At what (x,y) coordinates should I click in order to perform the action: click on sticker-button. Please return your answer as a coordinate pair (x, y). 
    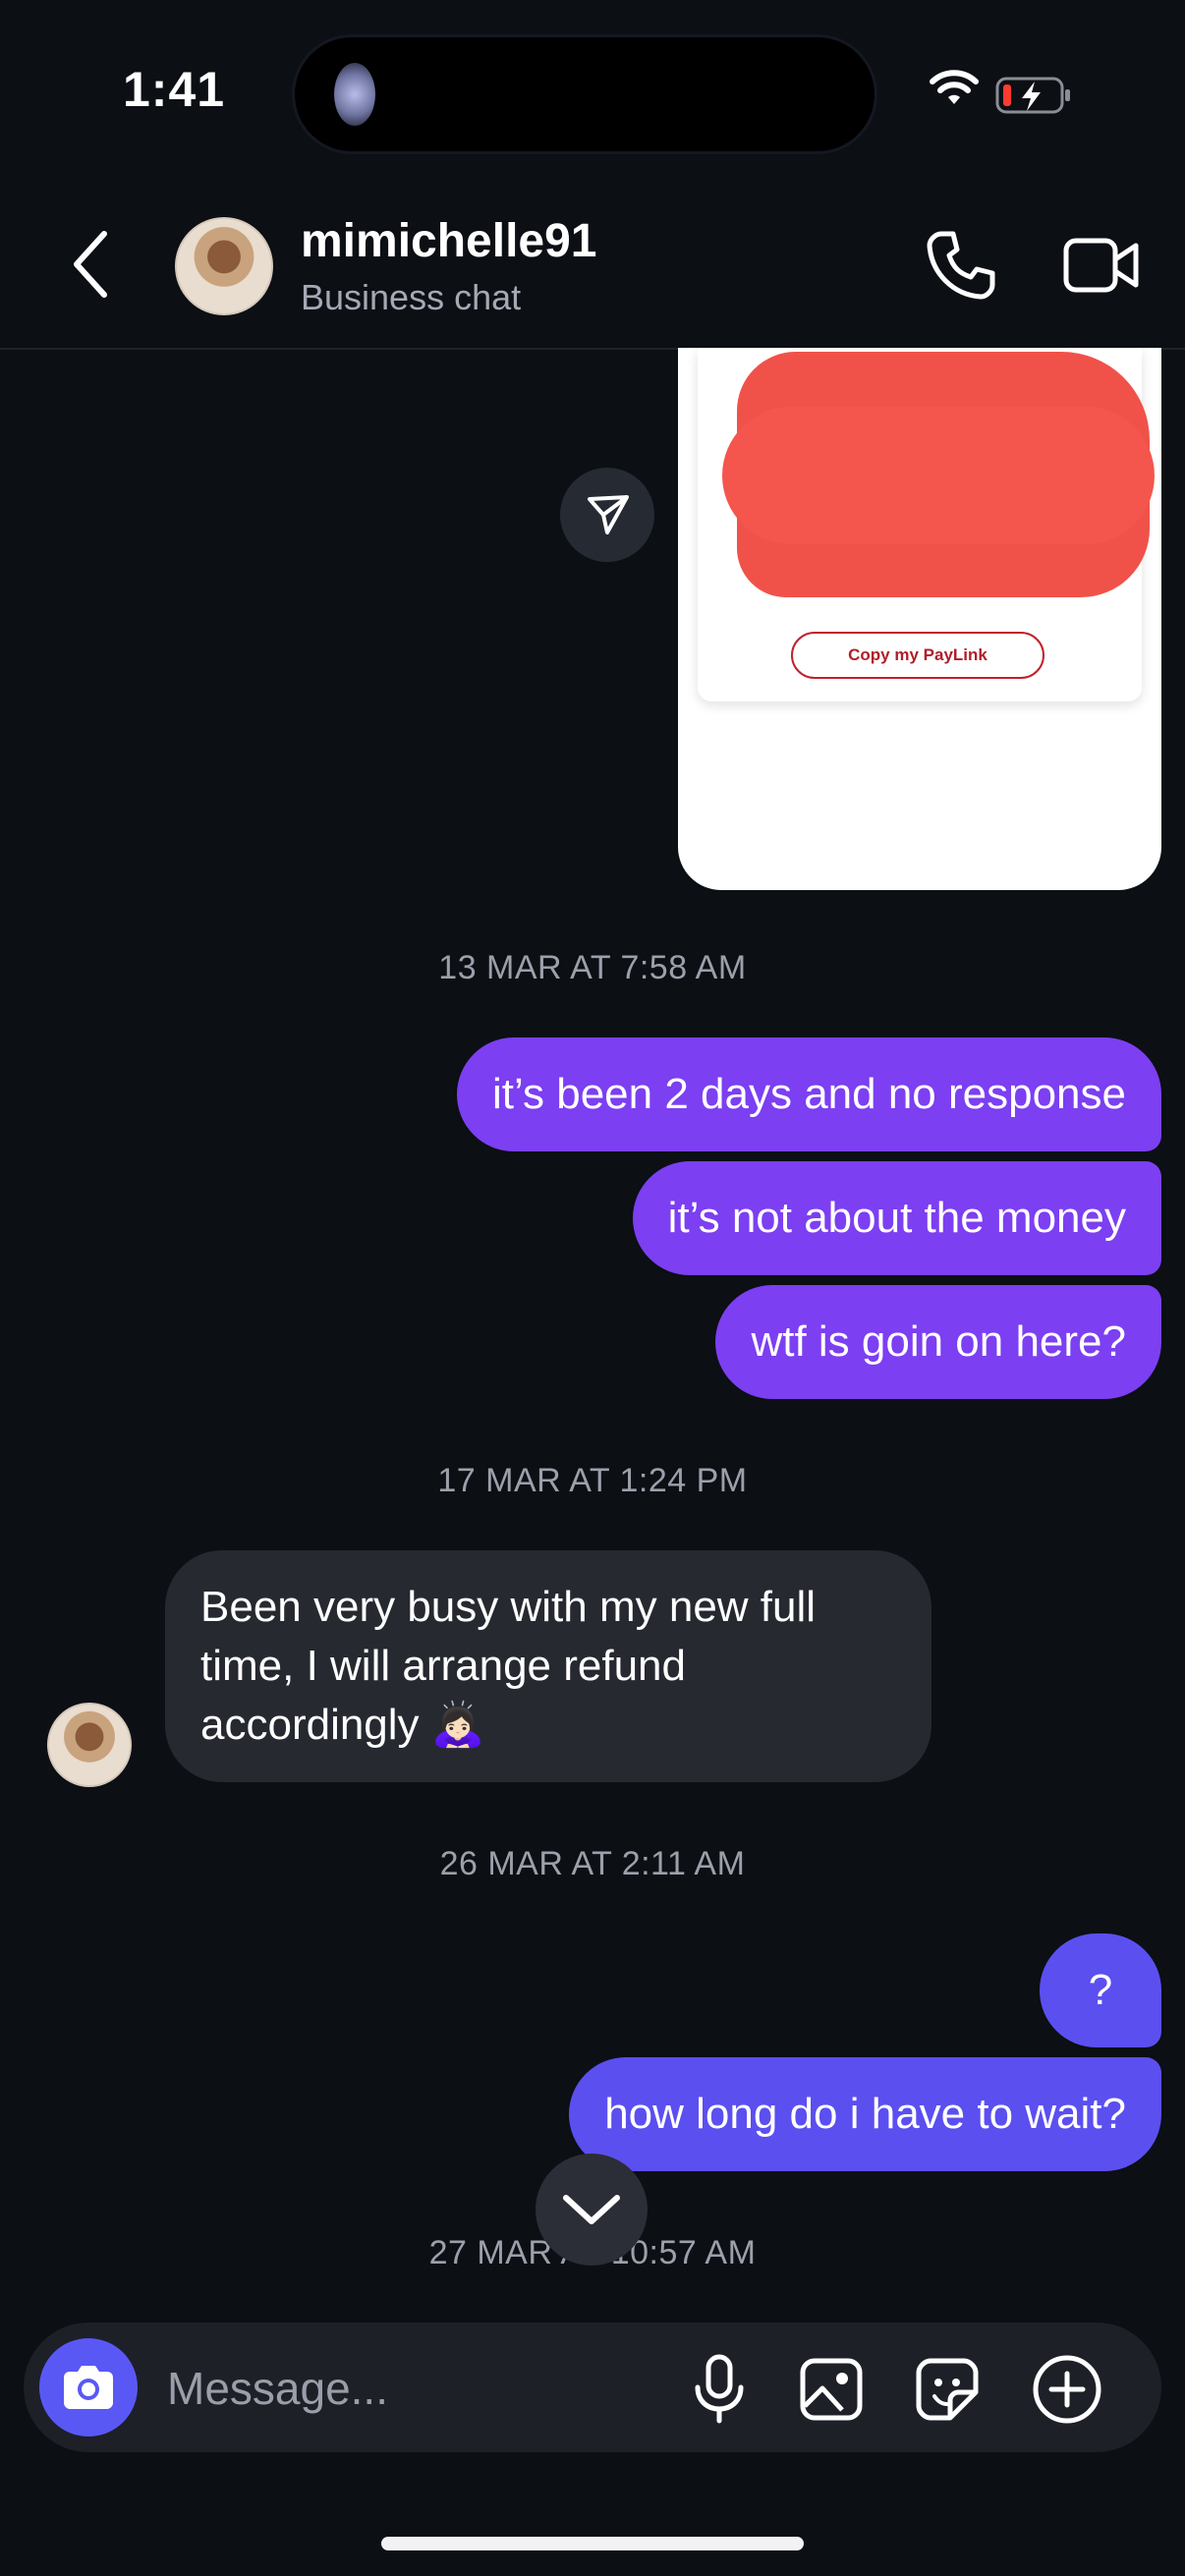
    Looking at the image, I should click on (948, 2389).